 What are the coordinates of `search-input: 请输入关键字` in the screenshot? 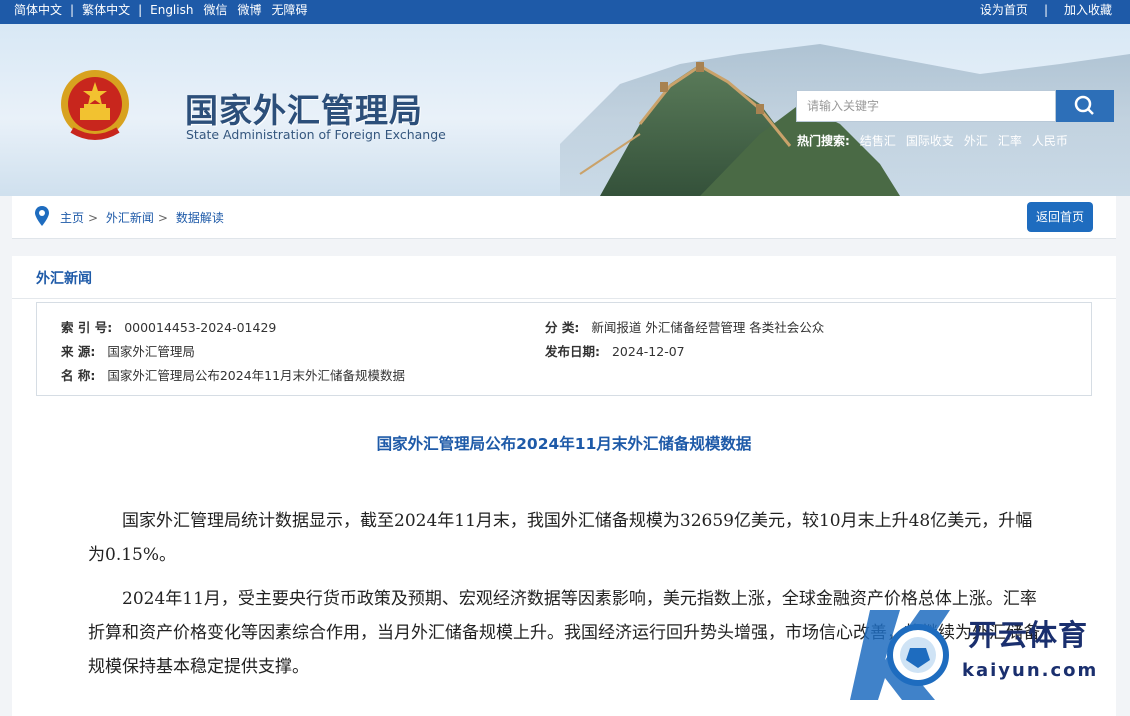 It's located at (926, 106).